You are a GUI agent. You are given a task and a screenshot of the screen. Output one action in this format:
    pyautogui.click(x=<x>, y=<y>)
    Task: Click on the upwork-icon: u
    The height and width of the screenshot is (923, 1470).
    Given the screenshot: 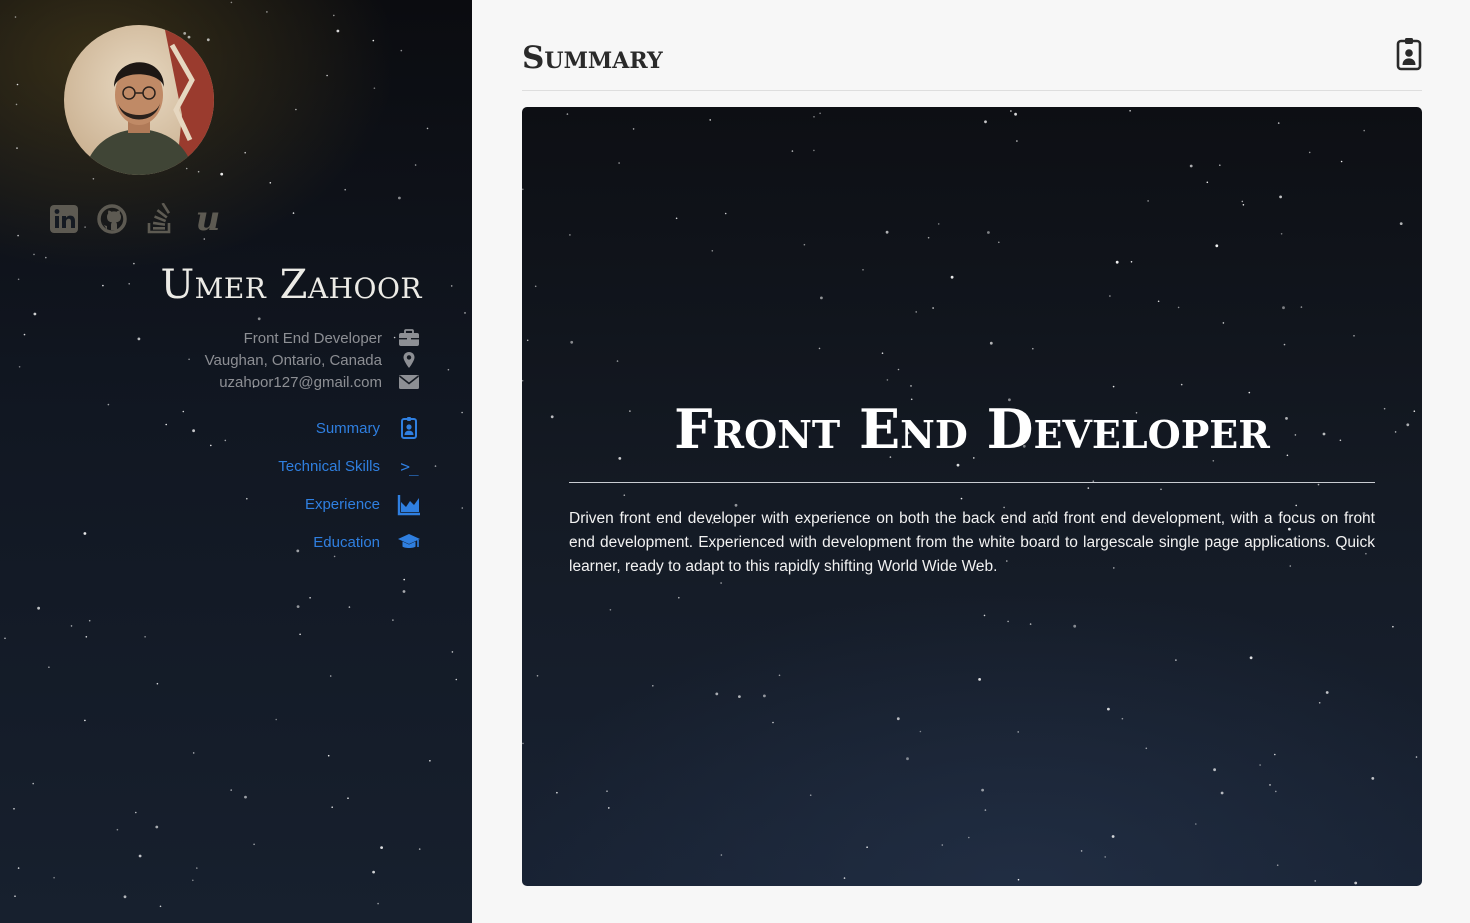 What is the action you would take?
    pyautogui.click(x=208, y=219)
    